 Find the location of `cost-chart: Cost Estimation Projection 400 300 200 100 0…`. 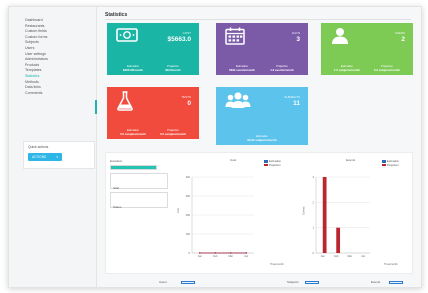

cost-chart: Cost Estimation Projection 400 300 200 100 0… is located at coordinates (236, 214).